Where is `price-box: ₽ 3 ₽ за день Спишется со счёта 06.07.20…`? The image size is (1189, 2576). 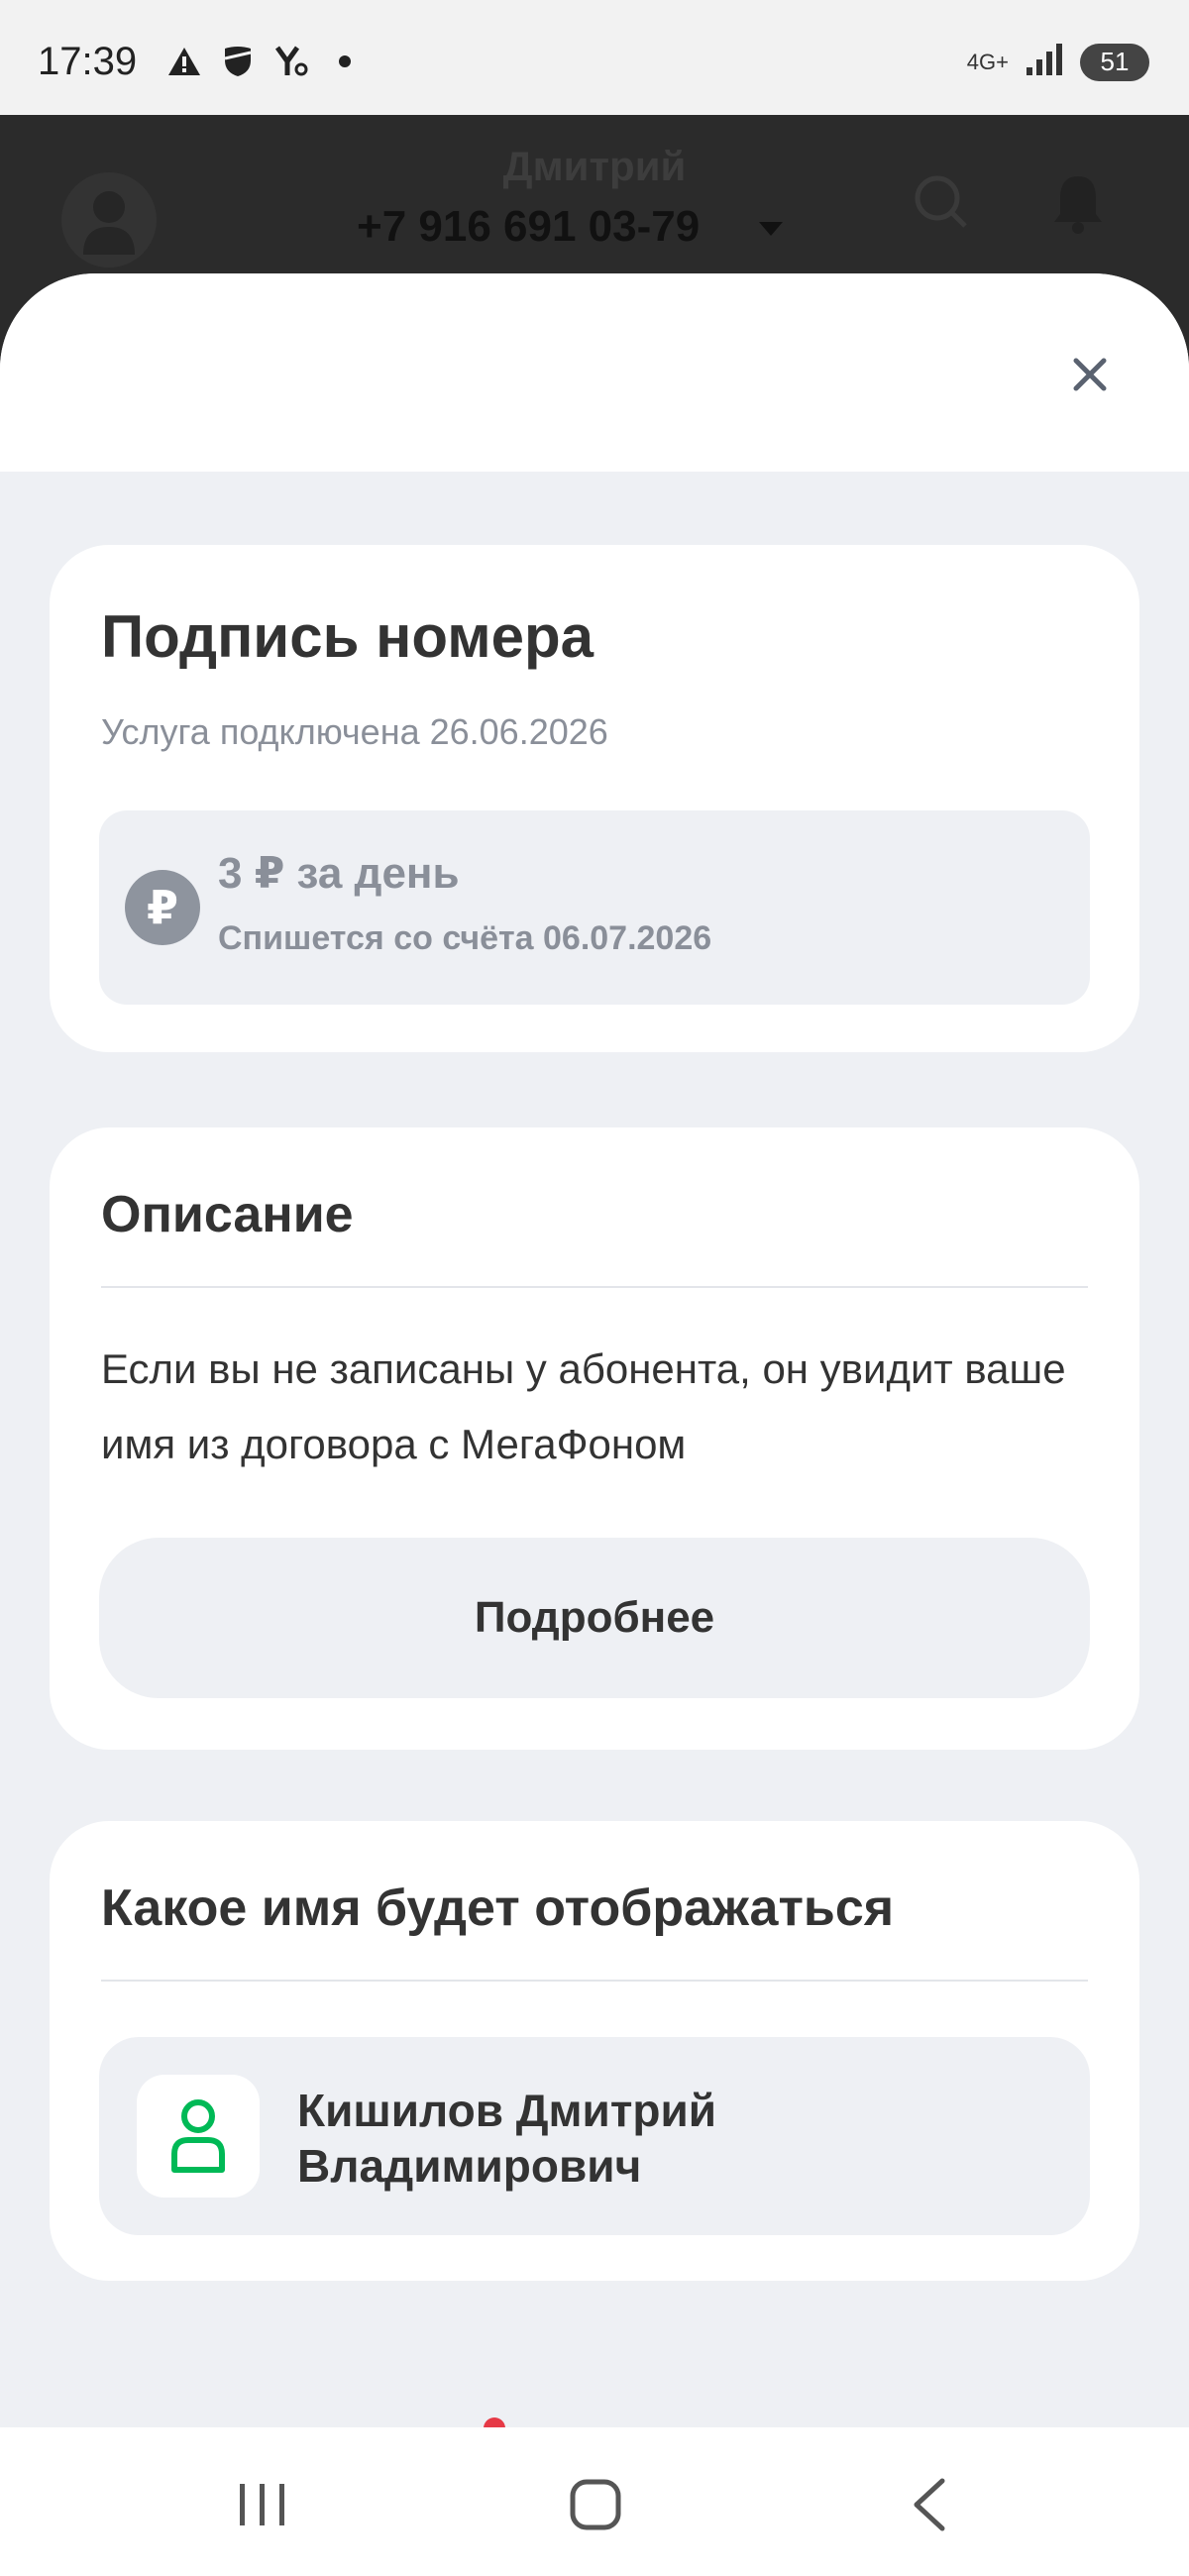
price-box: ₽ 3 ₽ за день Спишется со счёта 06.07.20… is located at coordinates (594, 907).